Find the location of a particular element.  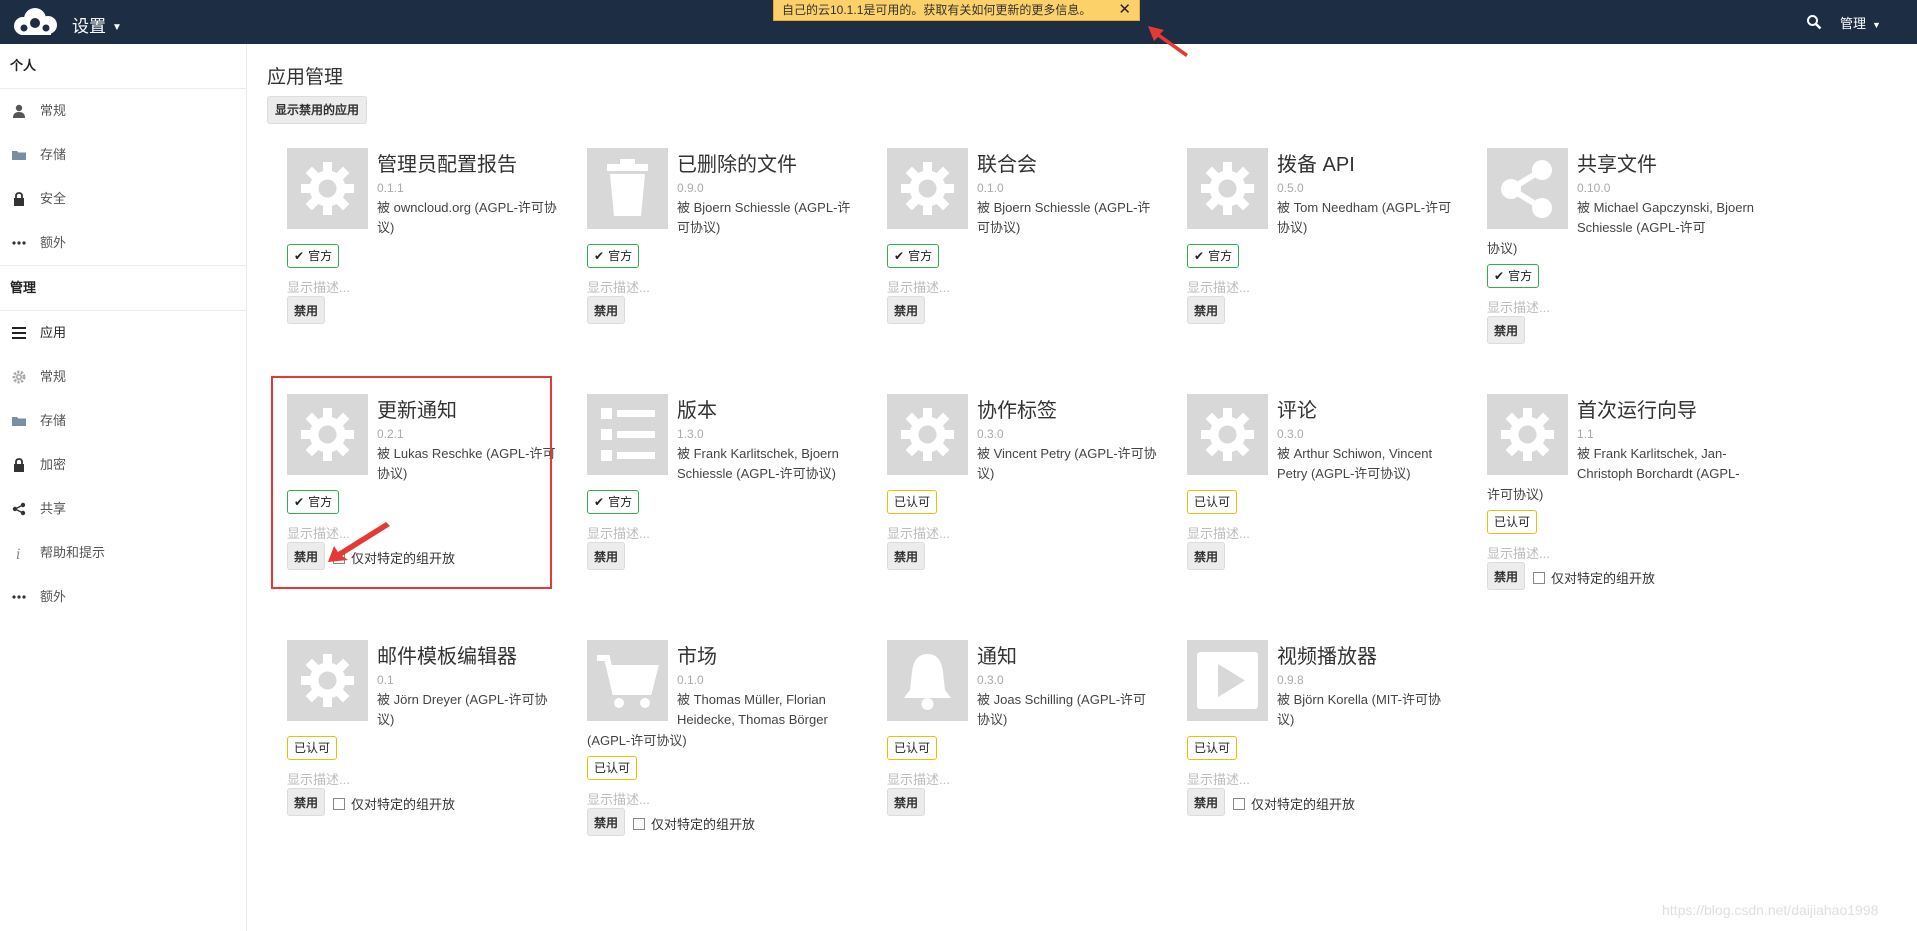

user-menu: 管理 ▼ is located at coordinates (1860, 22).